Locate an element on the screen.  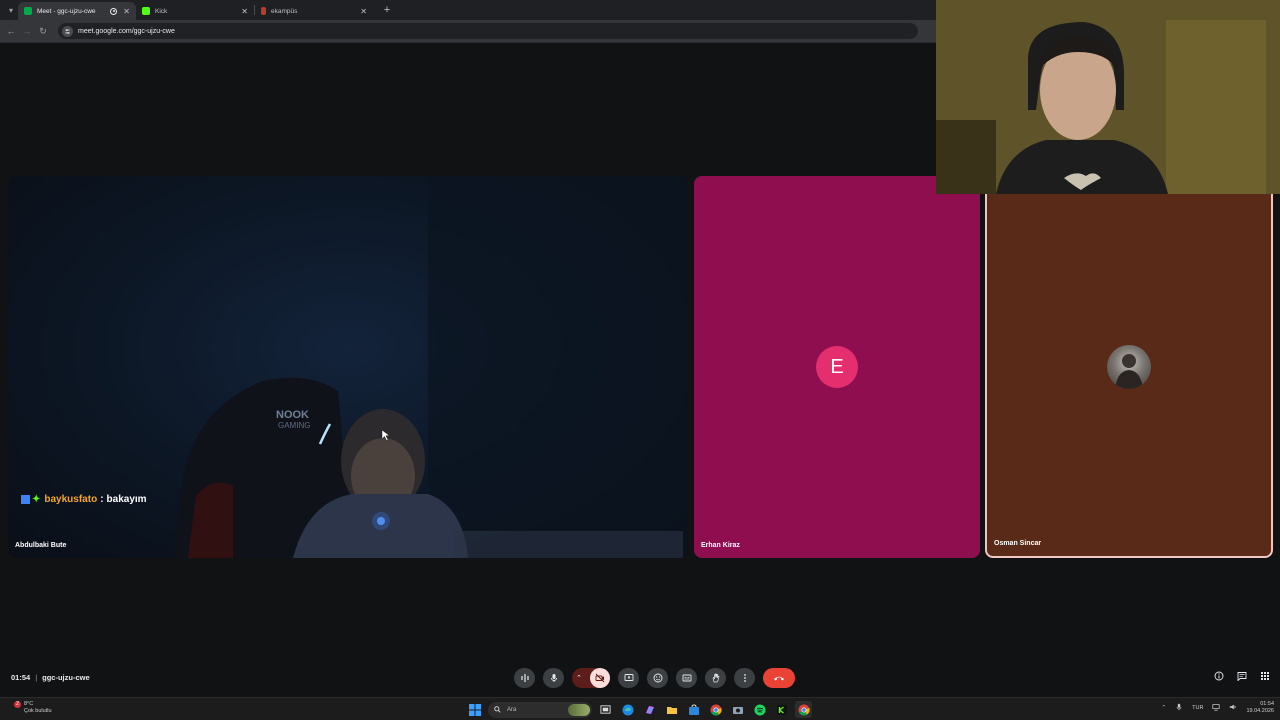
camera-toggle-group: ⌃ is located at coordinates (591, 678).